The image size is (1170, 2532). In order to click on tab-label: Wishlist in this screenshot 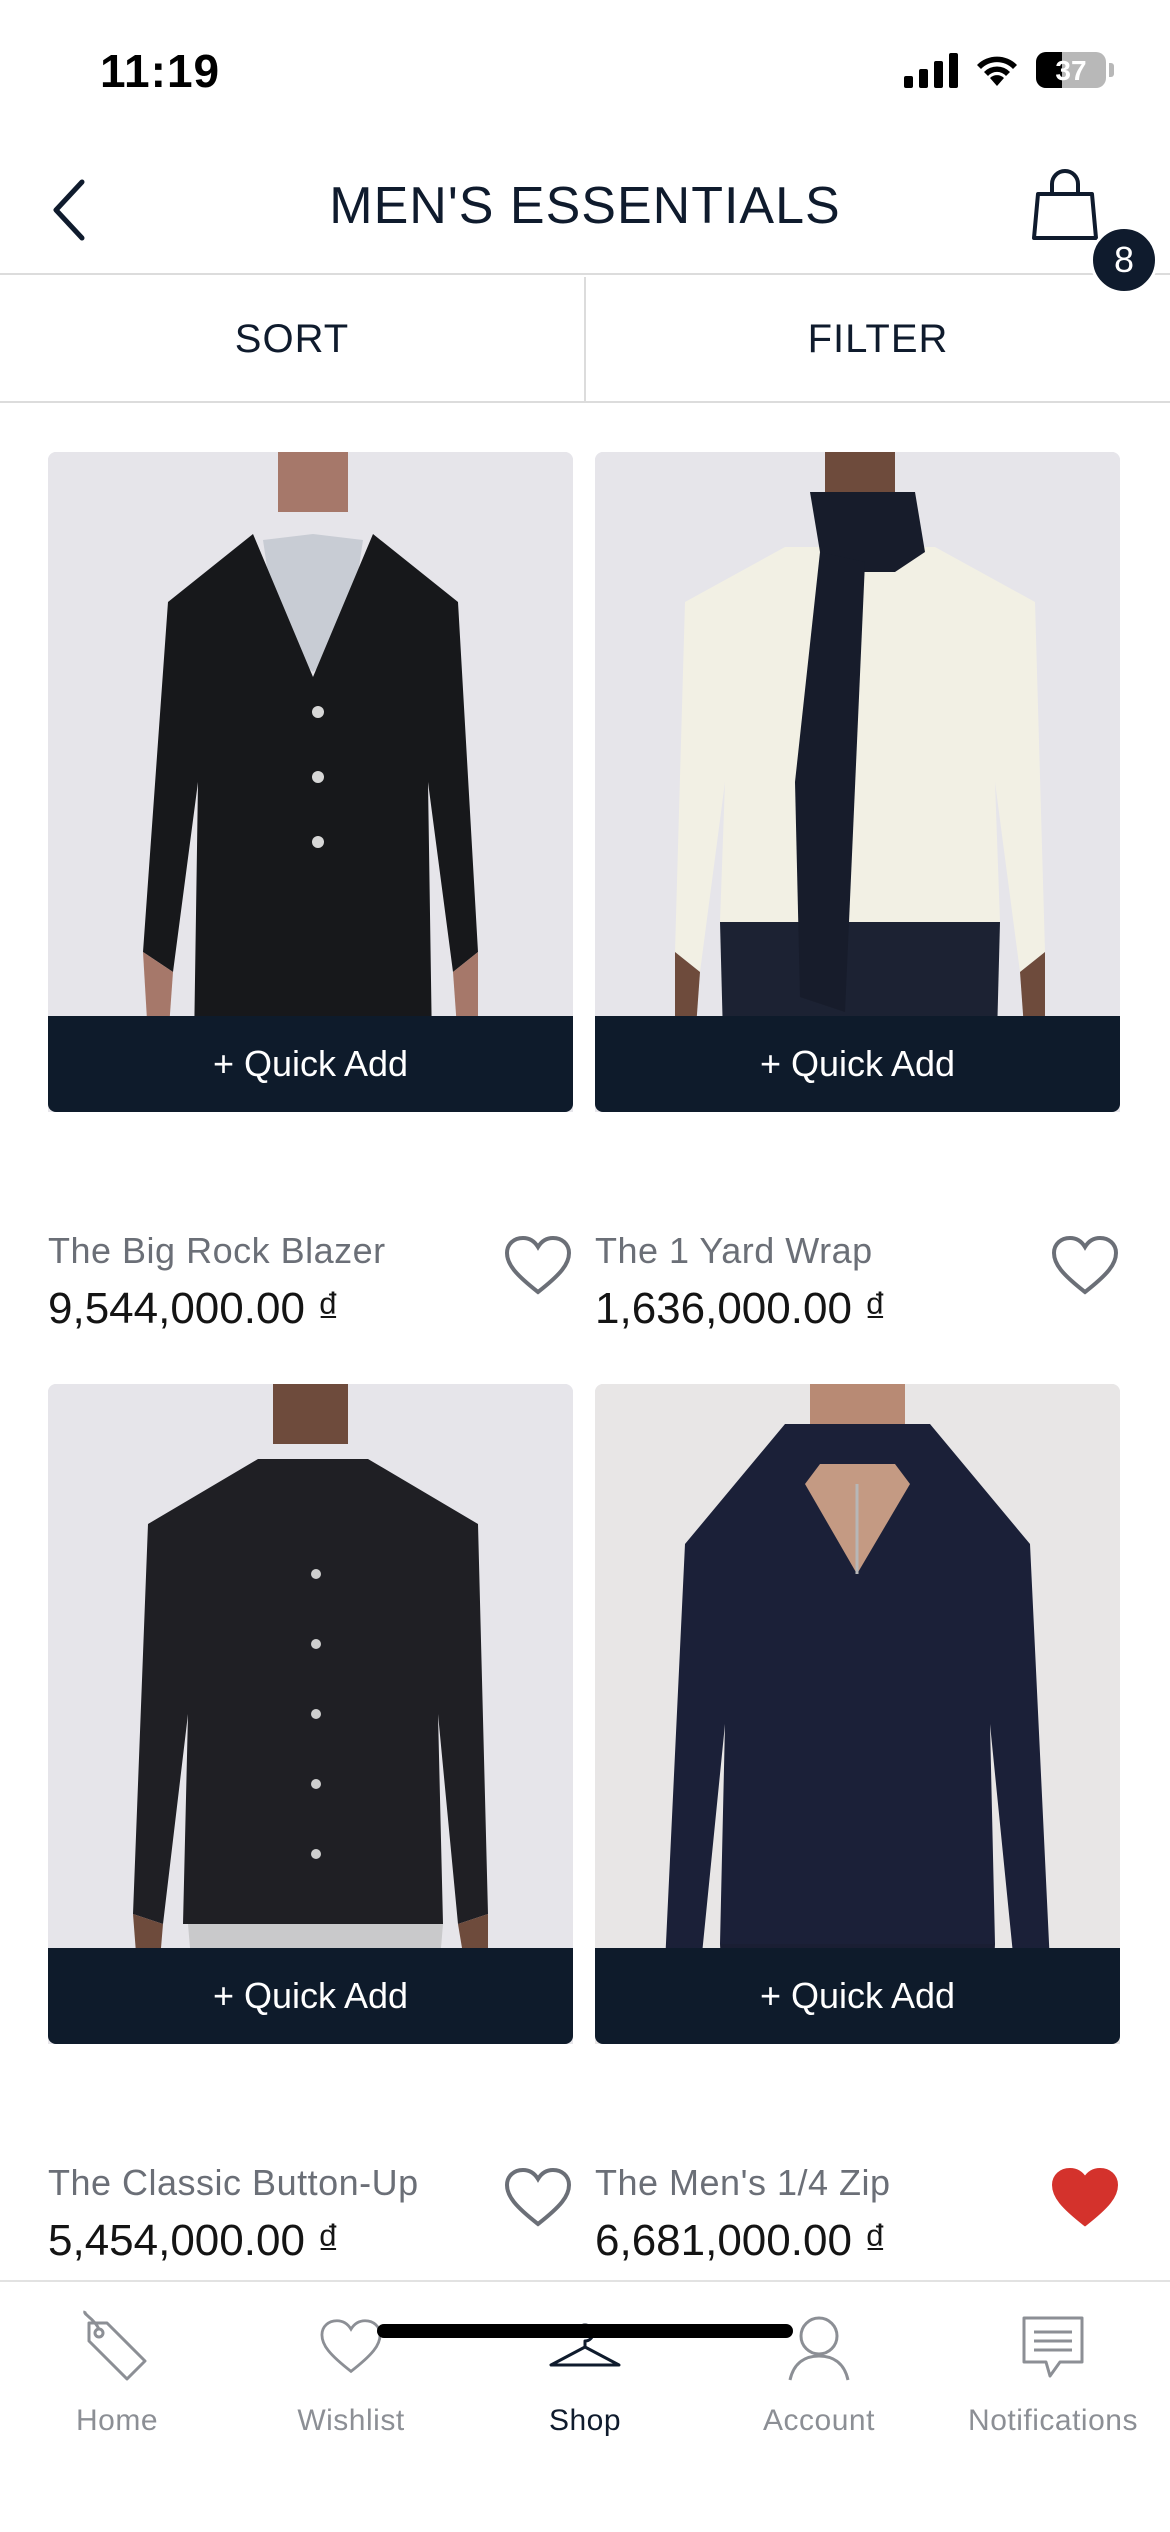, I will do `click(351, 2420)`.